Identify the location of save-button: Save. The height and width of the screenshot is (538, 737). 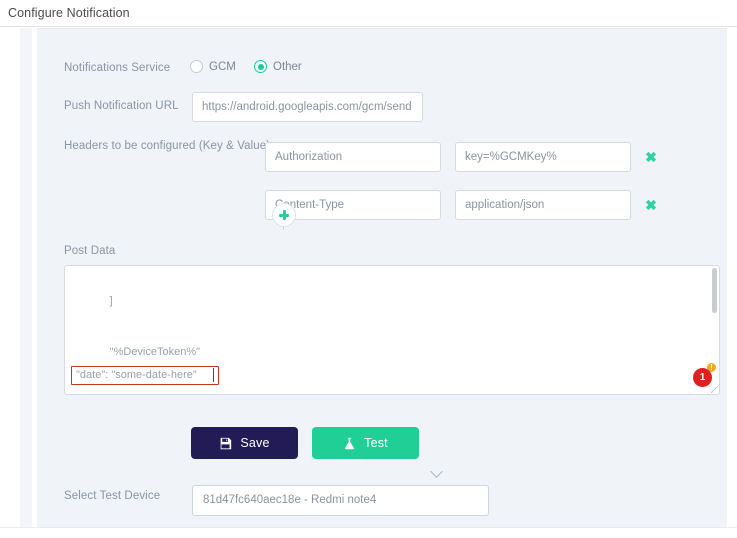
(244, 443).